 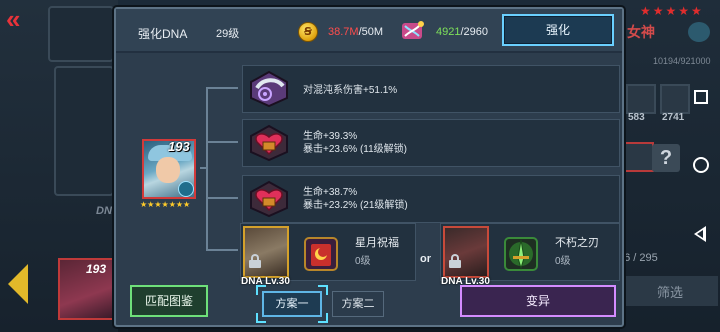 What do you see at coordinates (86, 289) in the screenshot?
I see `background-hero-thumbnail: 193` at bounding box center [86, 289].